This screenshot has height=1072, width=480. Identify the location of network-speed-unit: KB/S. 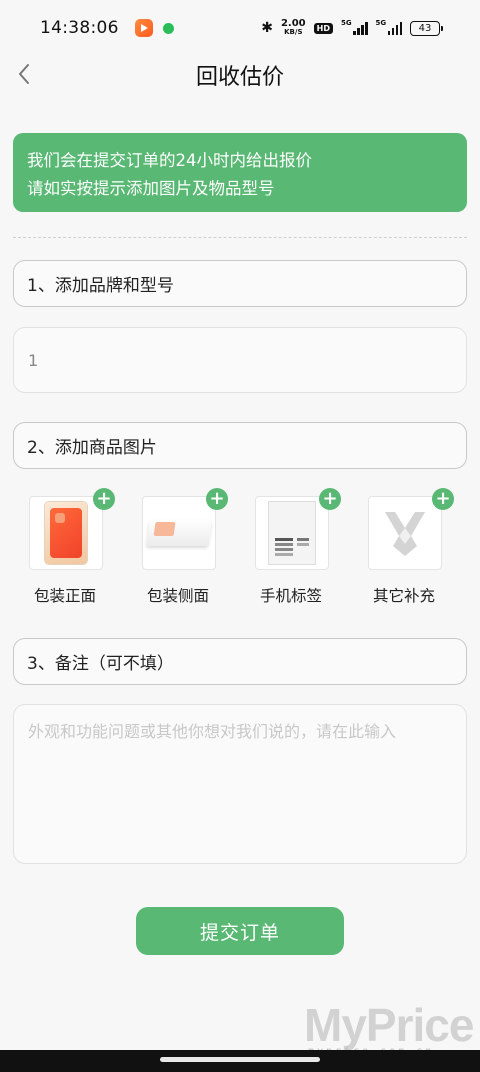
(293, 32).